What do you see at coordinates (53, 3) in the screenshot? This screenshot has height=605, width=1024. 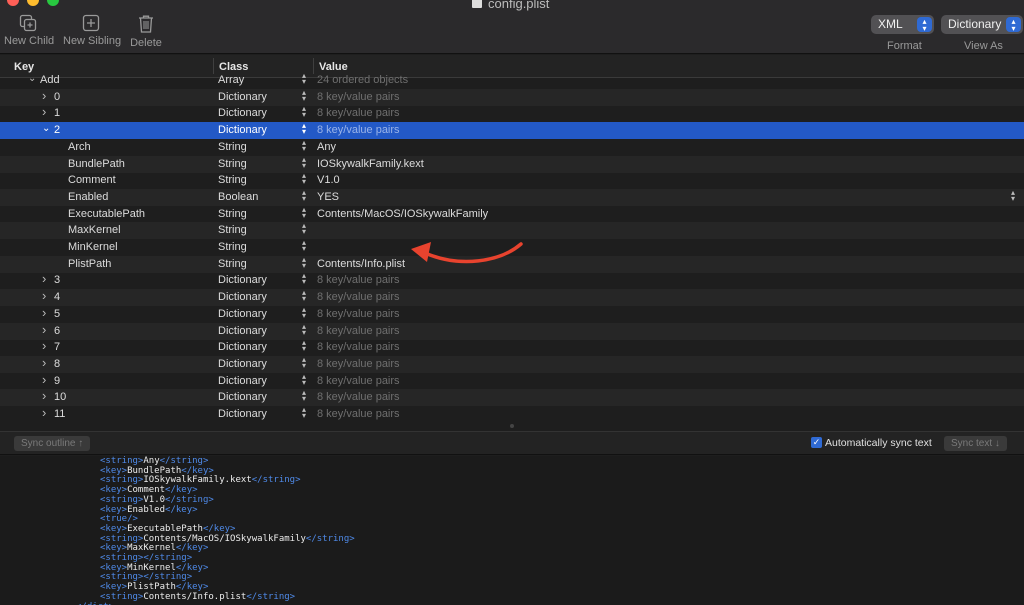 I see `zoom-window-button` at bounding box center [53, 3].